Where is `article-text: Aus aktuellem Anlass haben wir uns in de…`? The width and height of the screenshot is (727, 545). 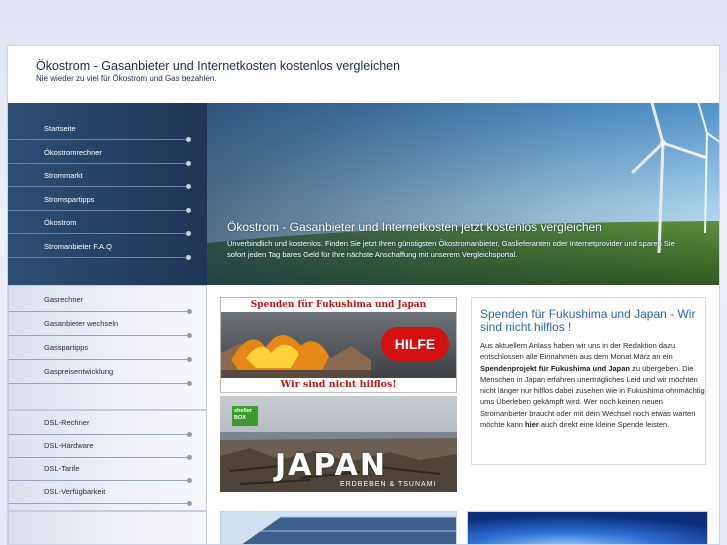
article-text: Aus aktuellem Anlass haben wir uns in de… is located at coordinates (578, 351).